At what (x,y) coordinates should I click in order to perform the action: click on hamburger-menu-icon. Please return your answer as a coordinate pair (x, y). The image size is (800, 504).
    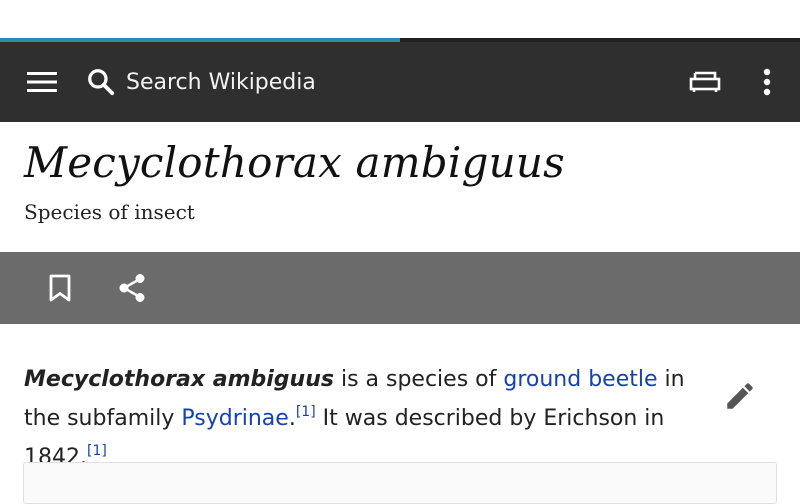
    Looking at the image, I should click on (42, 82).